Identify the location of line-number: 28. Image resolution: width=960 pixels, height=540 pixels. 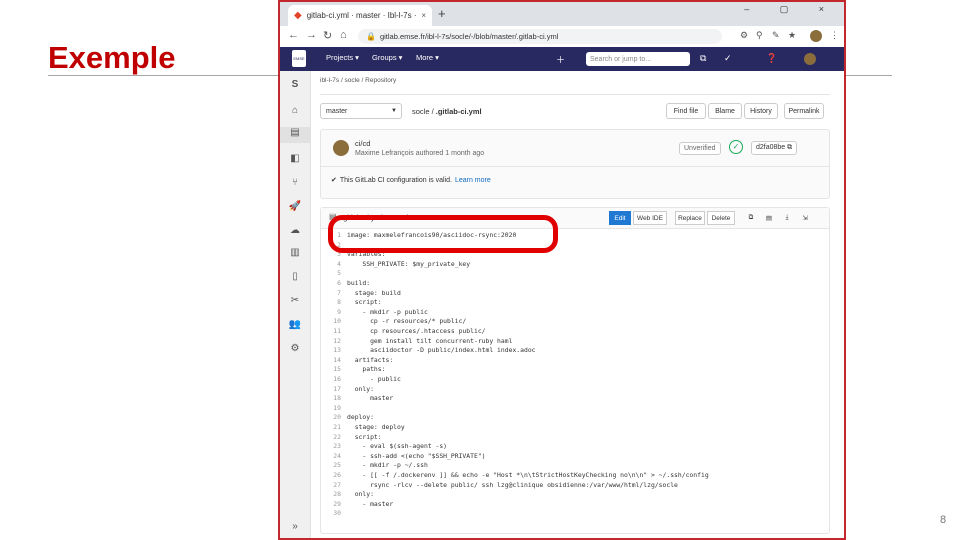
(331, 495).